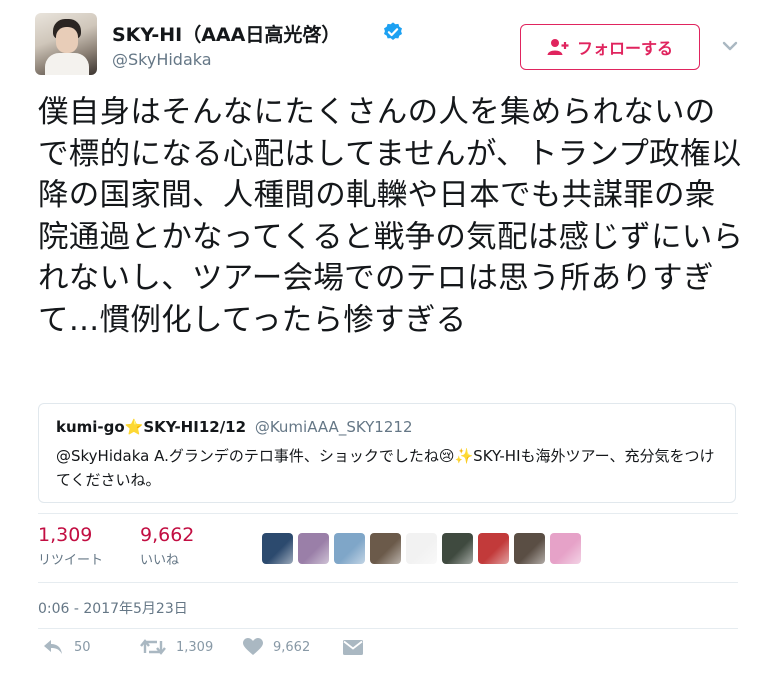 Image resolution: width=768 pixels, height=681 pixels. Describe the element at coordinates (253, 646) in the screenshot. I see `heart-icon` at that location.